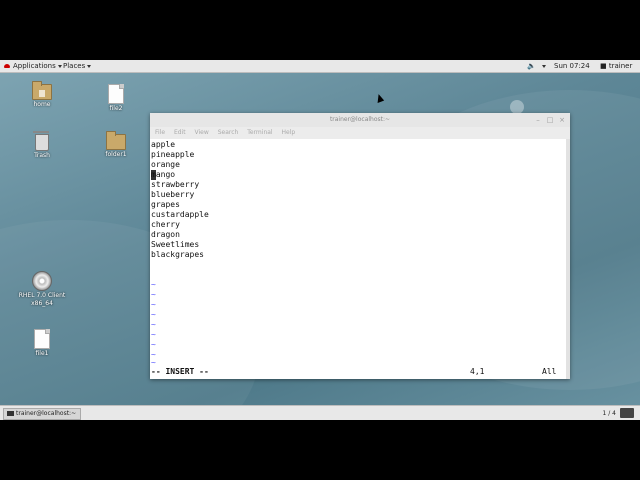 The height and width of the screenshot is (480, 640). I want to click on places-menu: Places, so click(77, 66).